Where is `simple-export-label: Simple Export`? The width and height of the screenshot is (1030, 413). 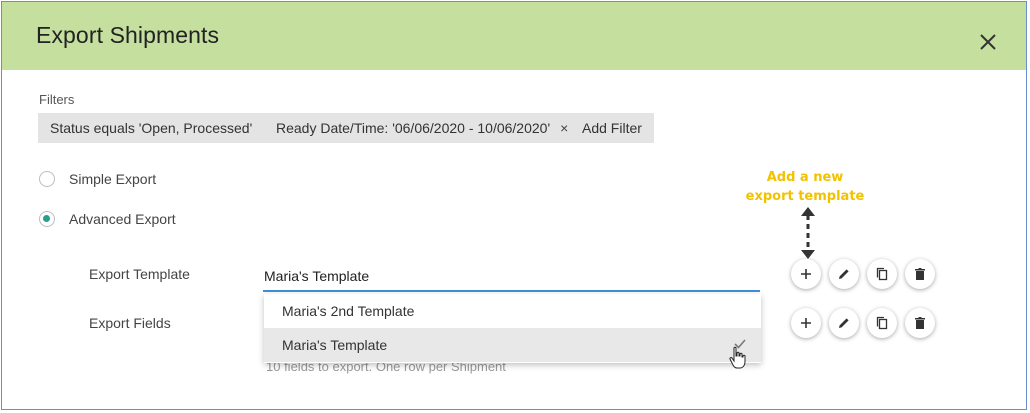
simple-export-label: Simple Export is located at coordinates (112, 179).